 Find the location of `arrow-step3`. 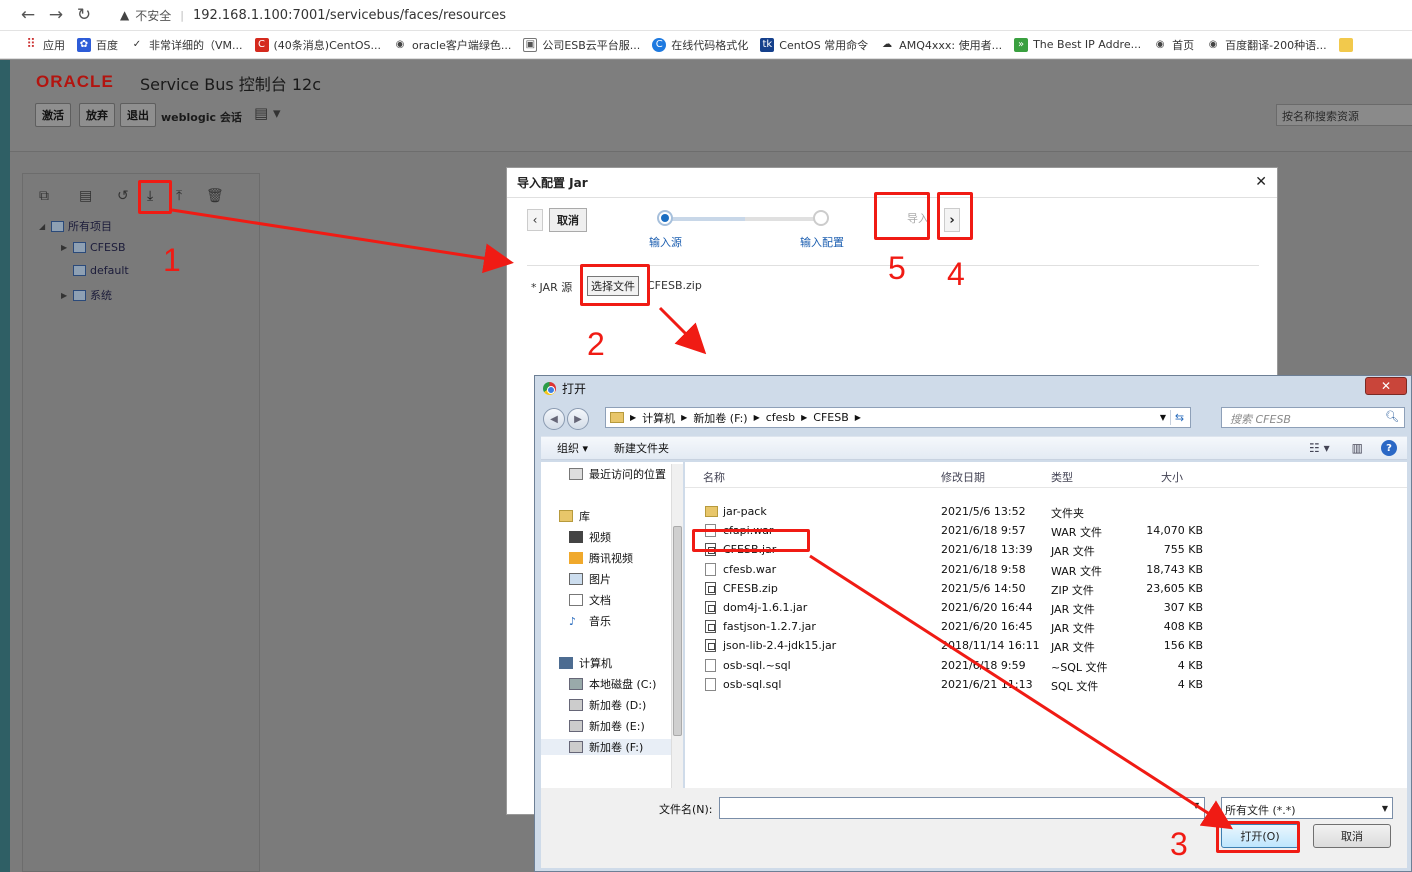

arrow-step3 is located at coordinates (1021, 692).